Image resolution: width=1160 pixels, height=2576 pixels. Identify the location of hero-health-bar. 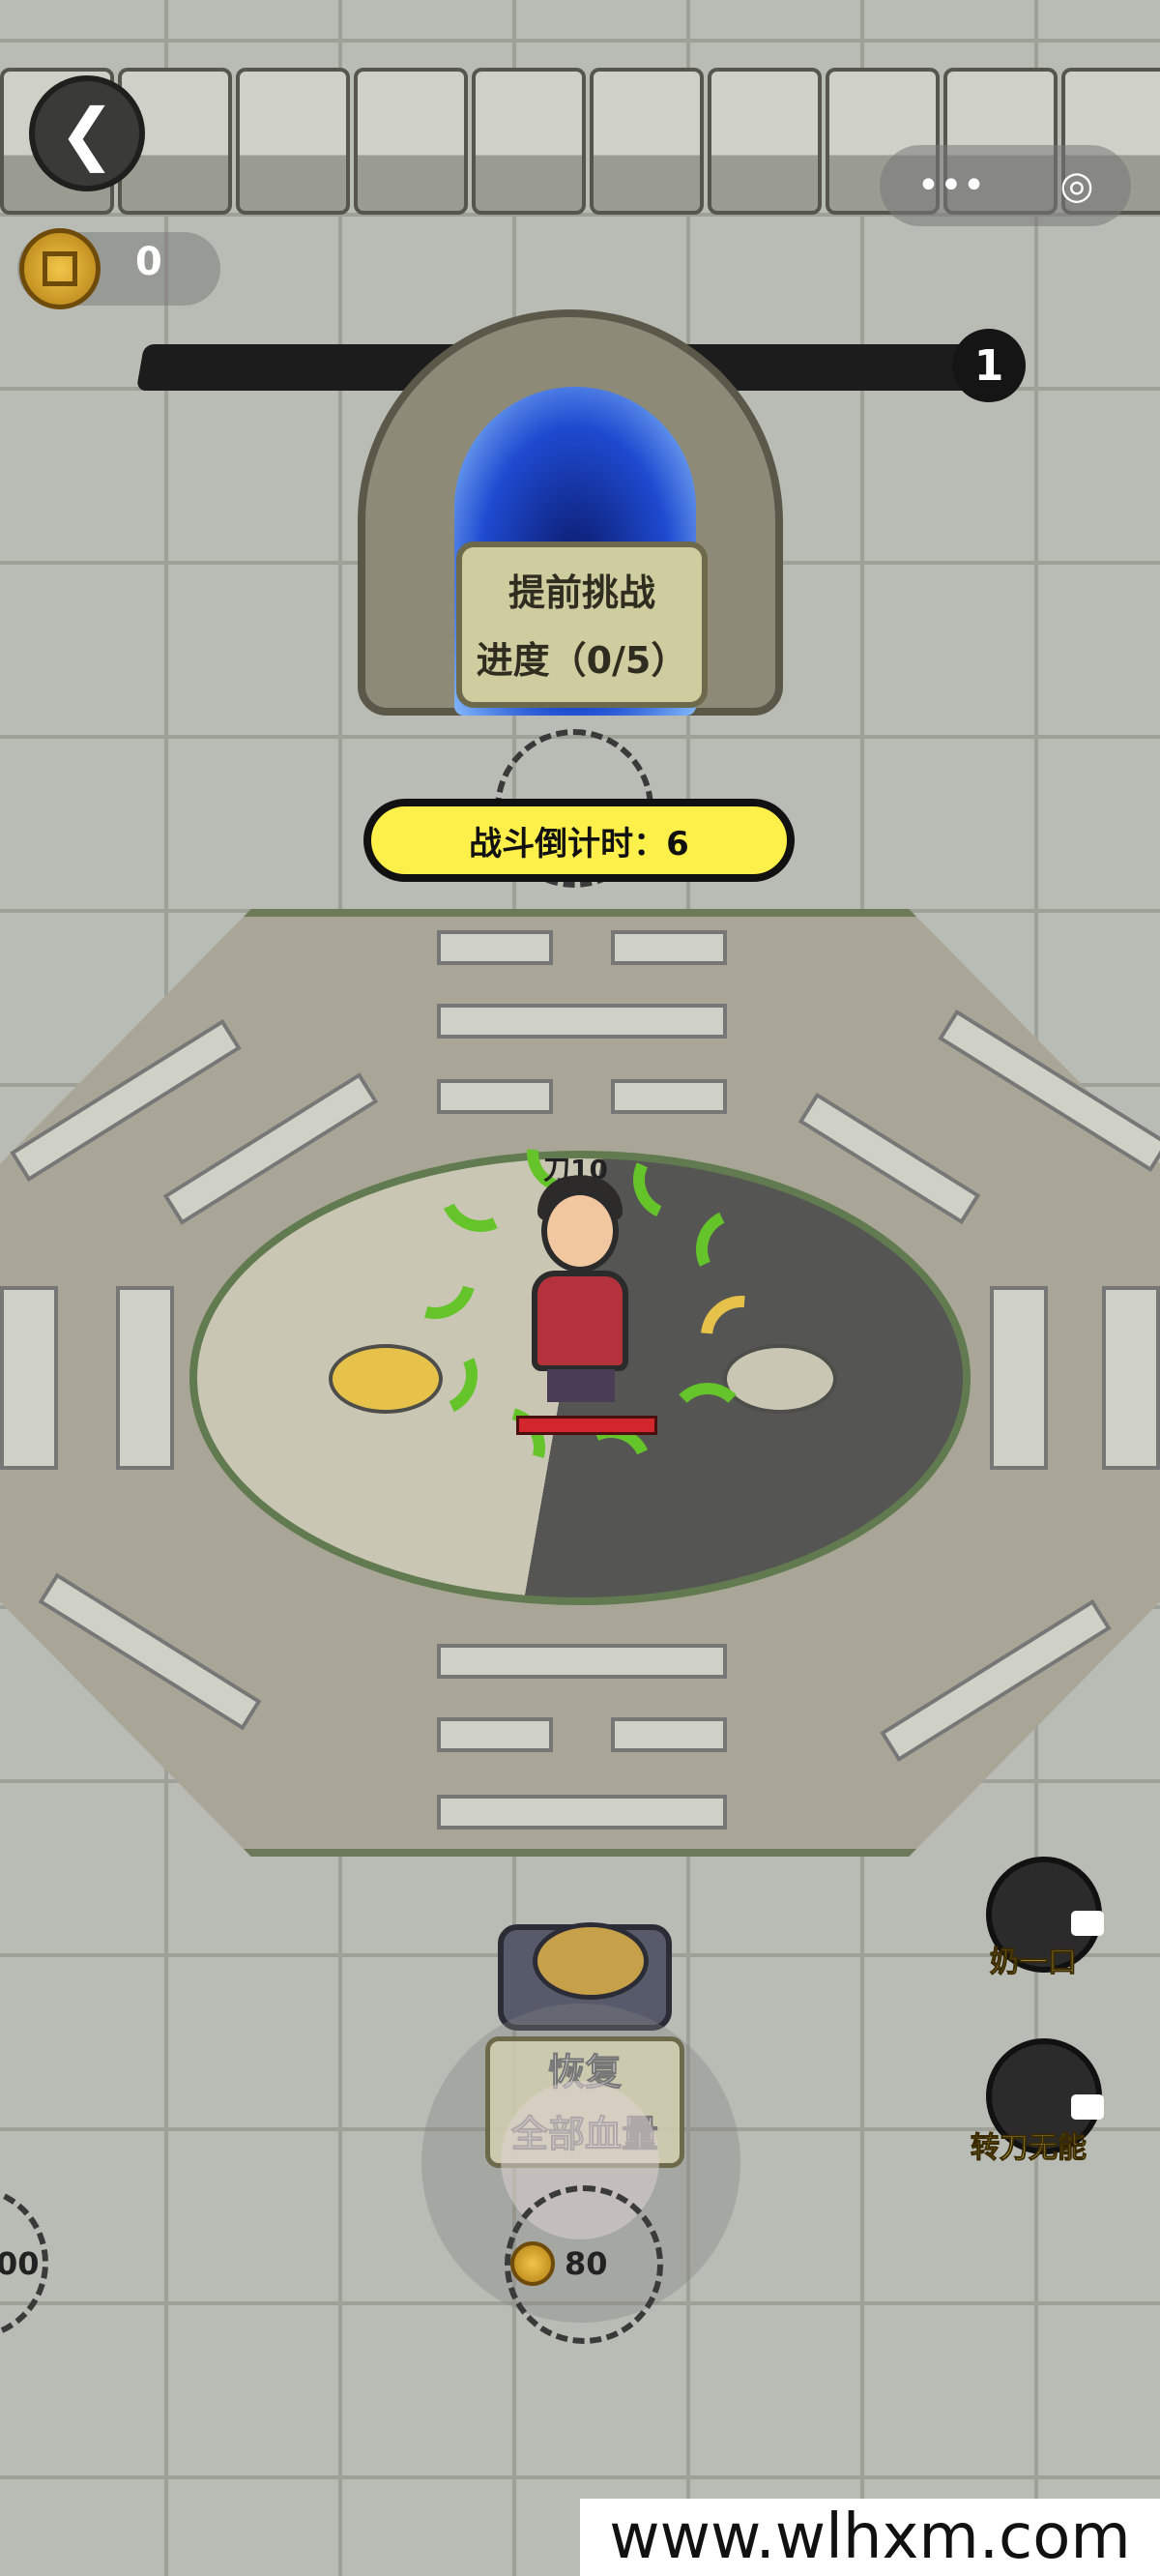
(586, 1425).